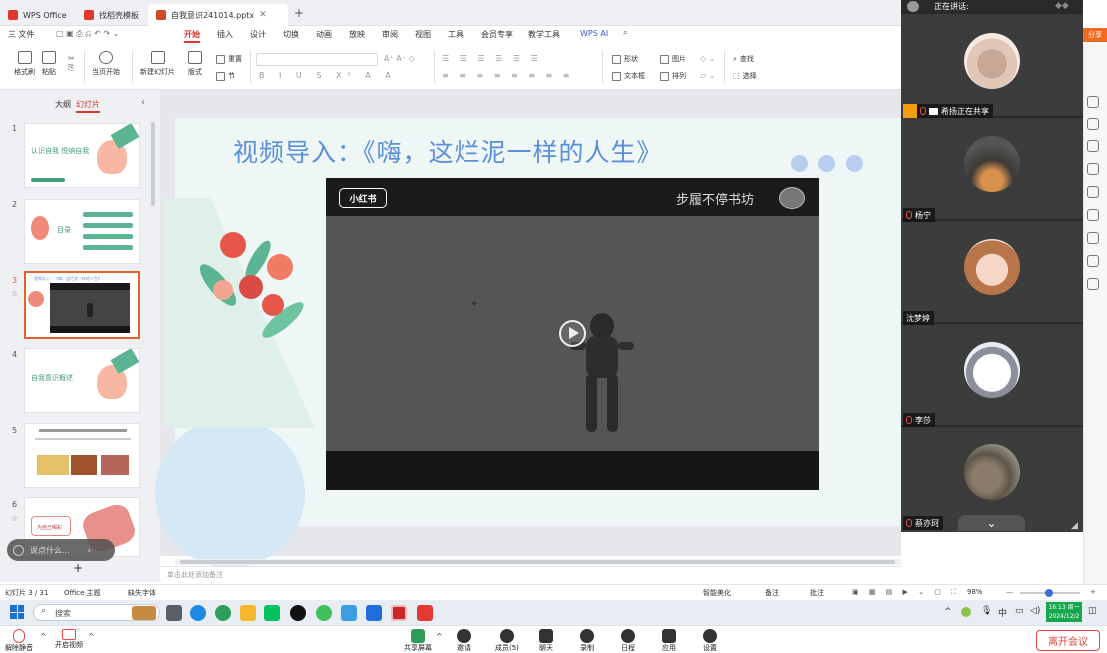 The width and height of the screenshot is (1107, 653). What do you see at coordinates (507, 641) in the screenshot?
I see `members-button: 成员(5)` at bounding box center [507, 641].